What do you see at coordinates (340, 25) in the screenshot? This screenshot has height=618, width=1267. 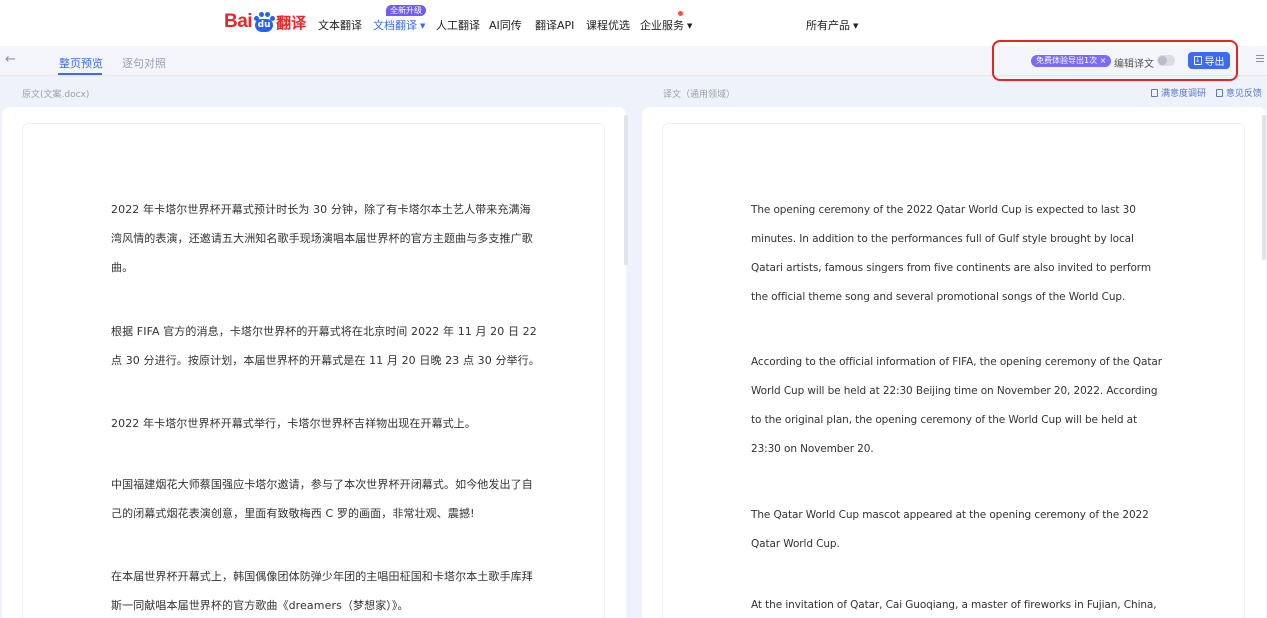 I see `nav-text-translate: 文本翻译` at bounding box center [340, 25].